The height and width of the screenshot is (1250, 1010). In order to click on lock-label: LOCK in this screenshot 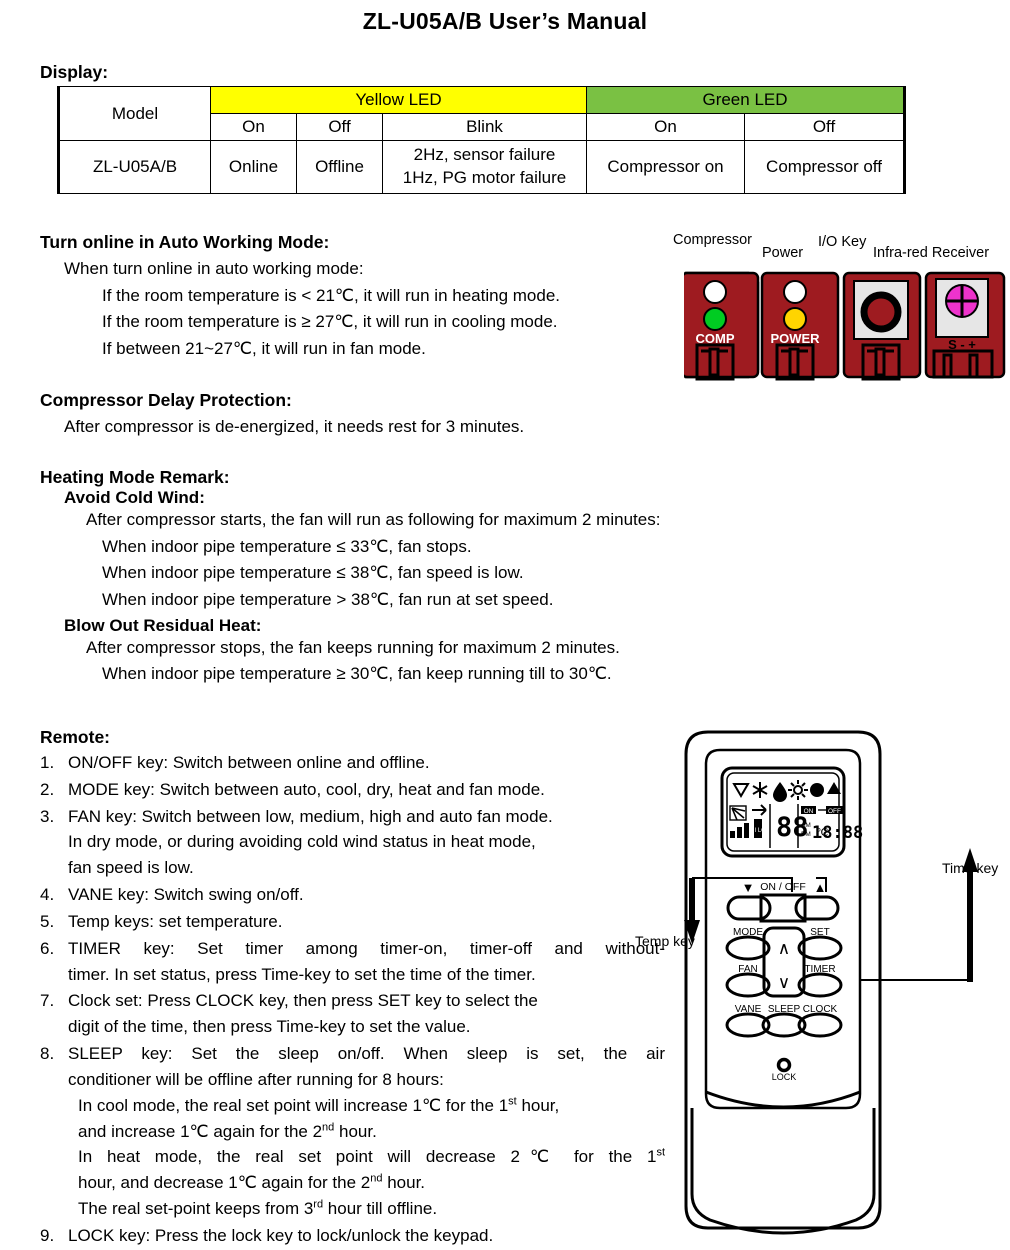, I will do `click(784, 1077)`.